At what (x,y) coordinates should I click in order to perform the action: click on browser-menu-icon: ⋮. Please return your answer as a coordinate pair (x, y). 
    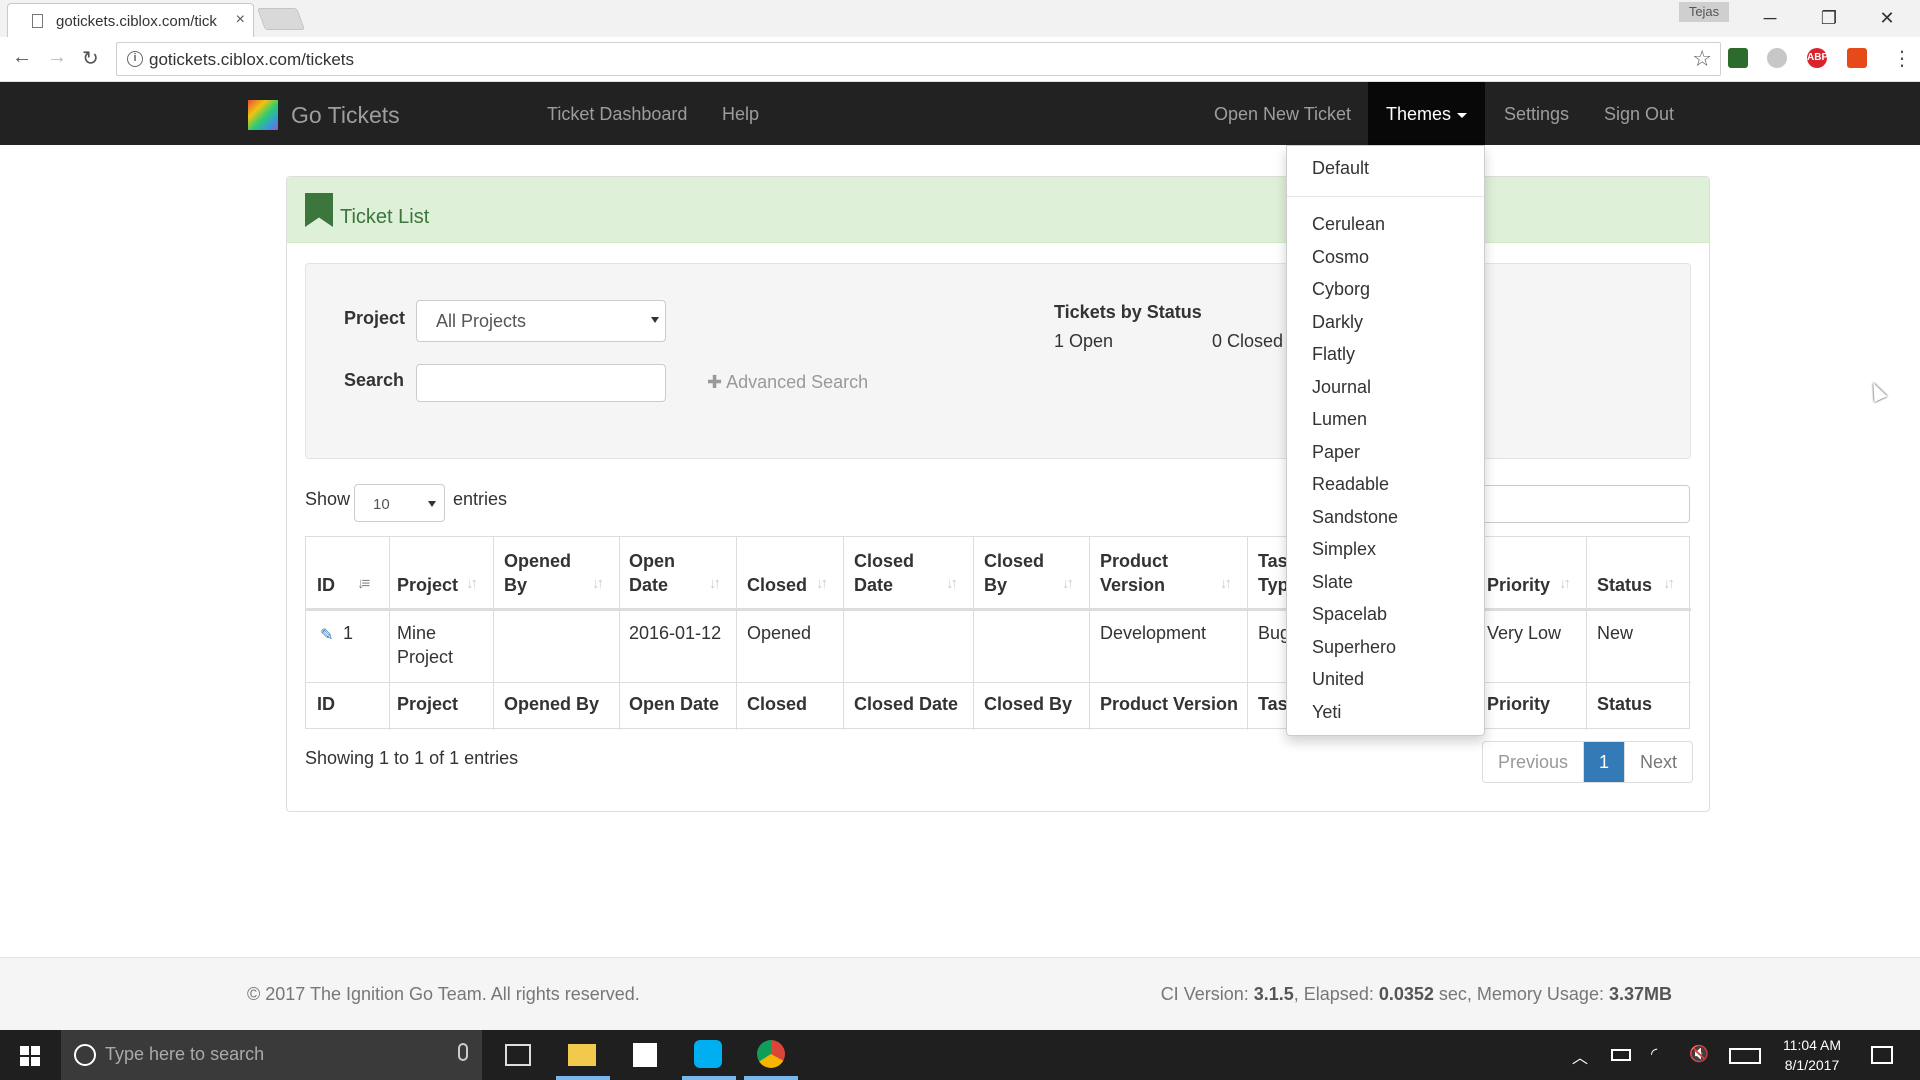
    Looking at the image, I should click on (1902, 59).